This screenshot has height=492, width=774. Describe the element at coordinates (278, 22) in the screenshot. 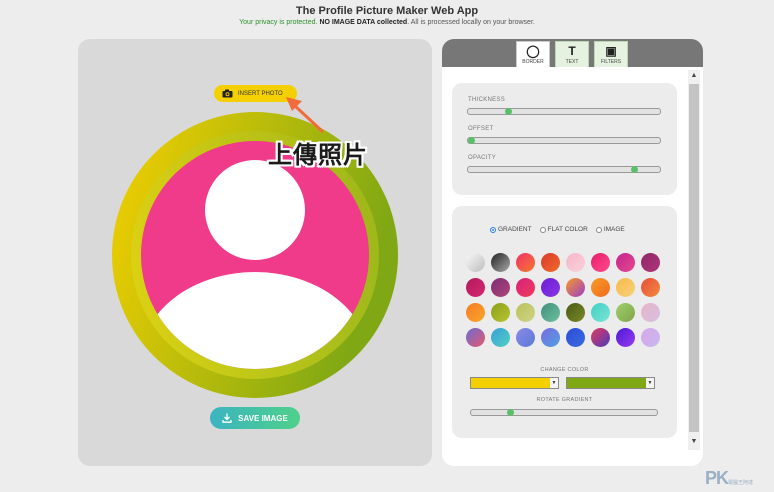

I see `privacy-lead: Your privacy is protected.` at that location.